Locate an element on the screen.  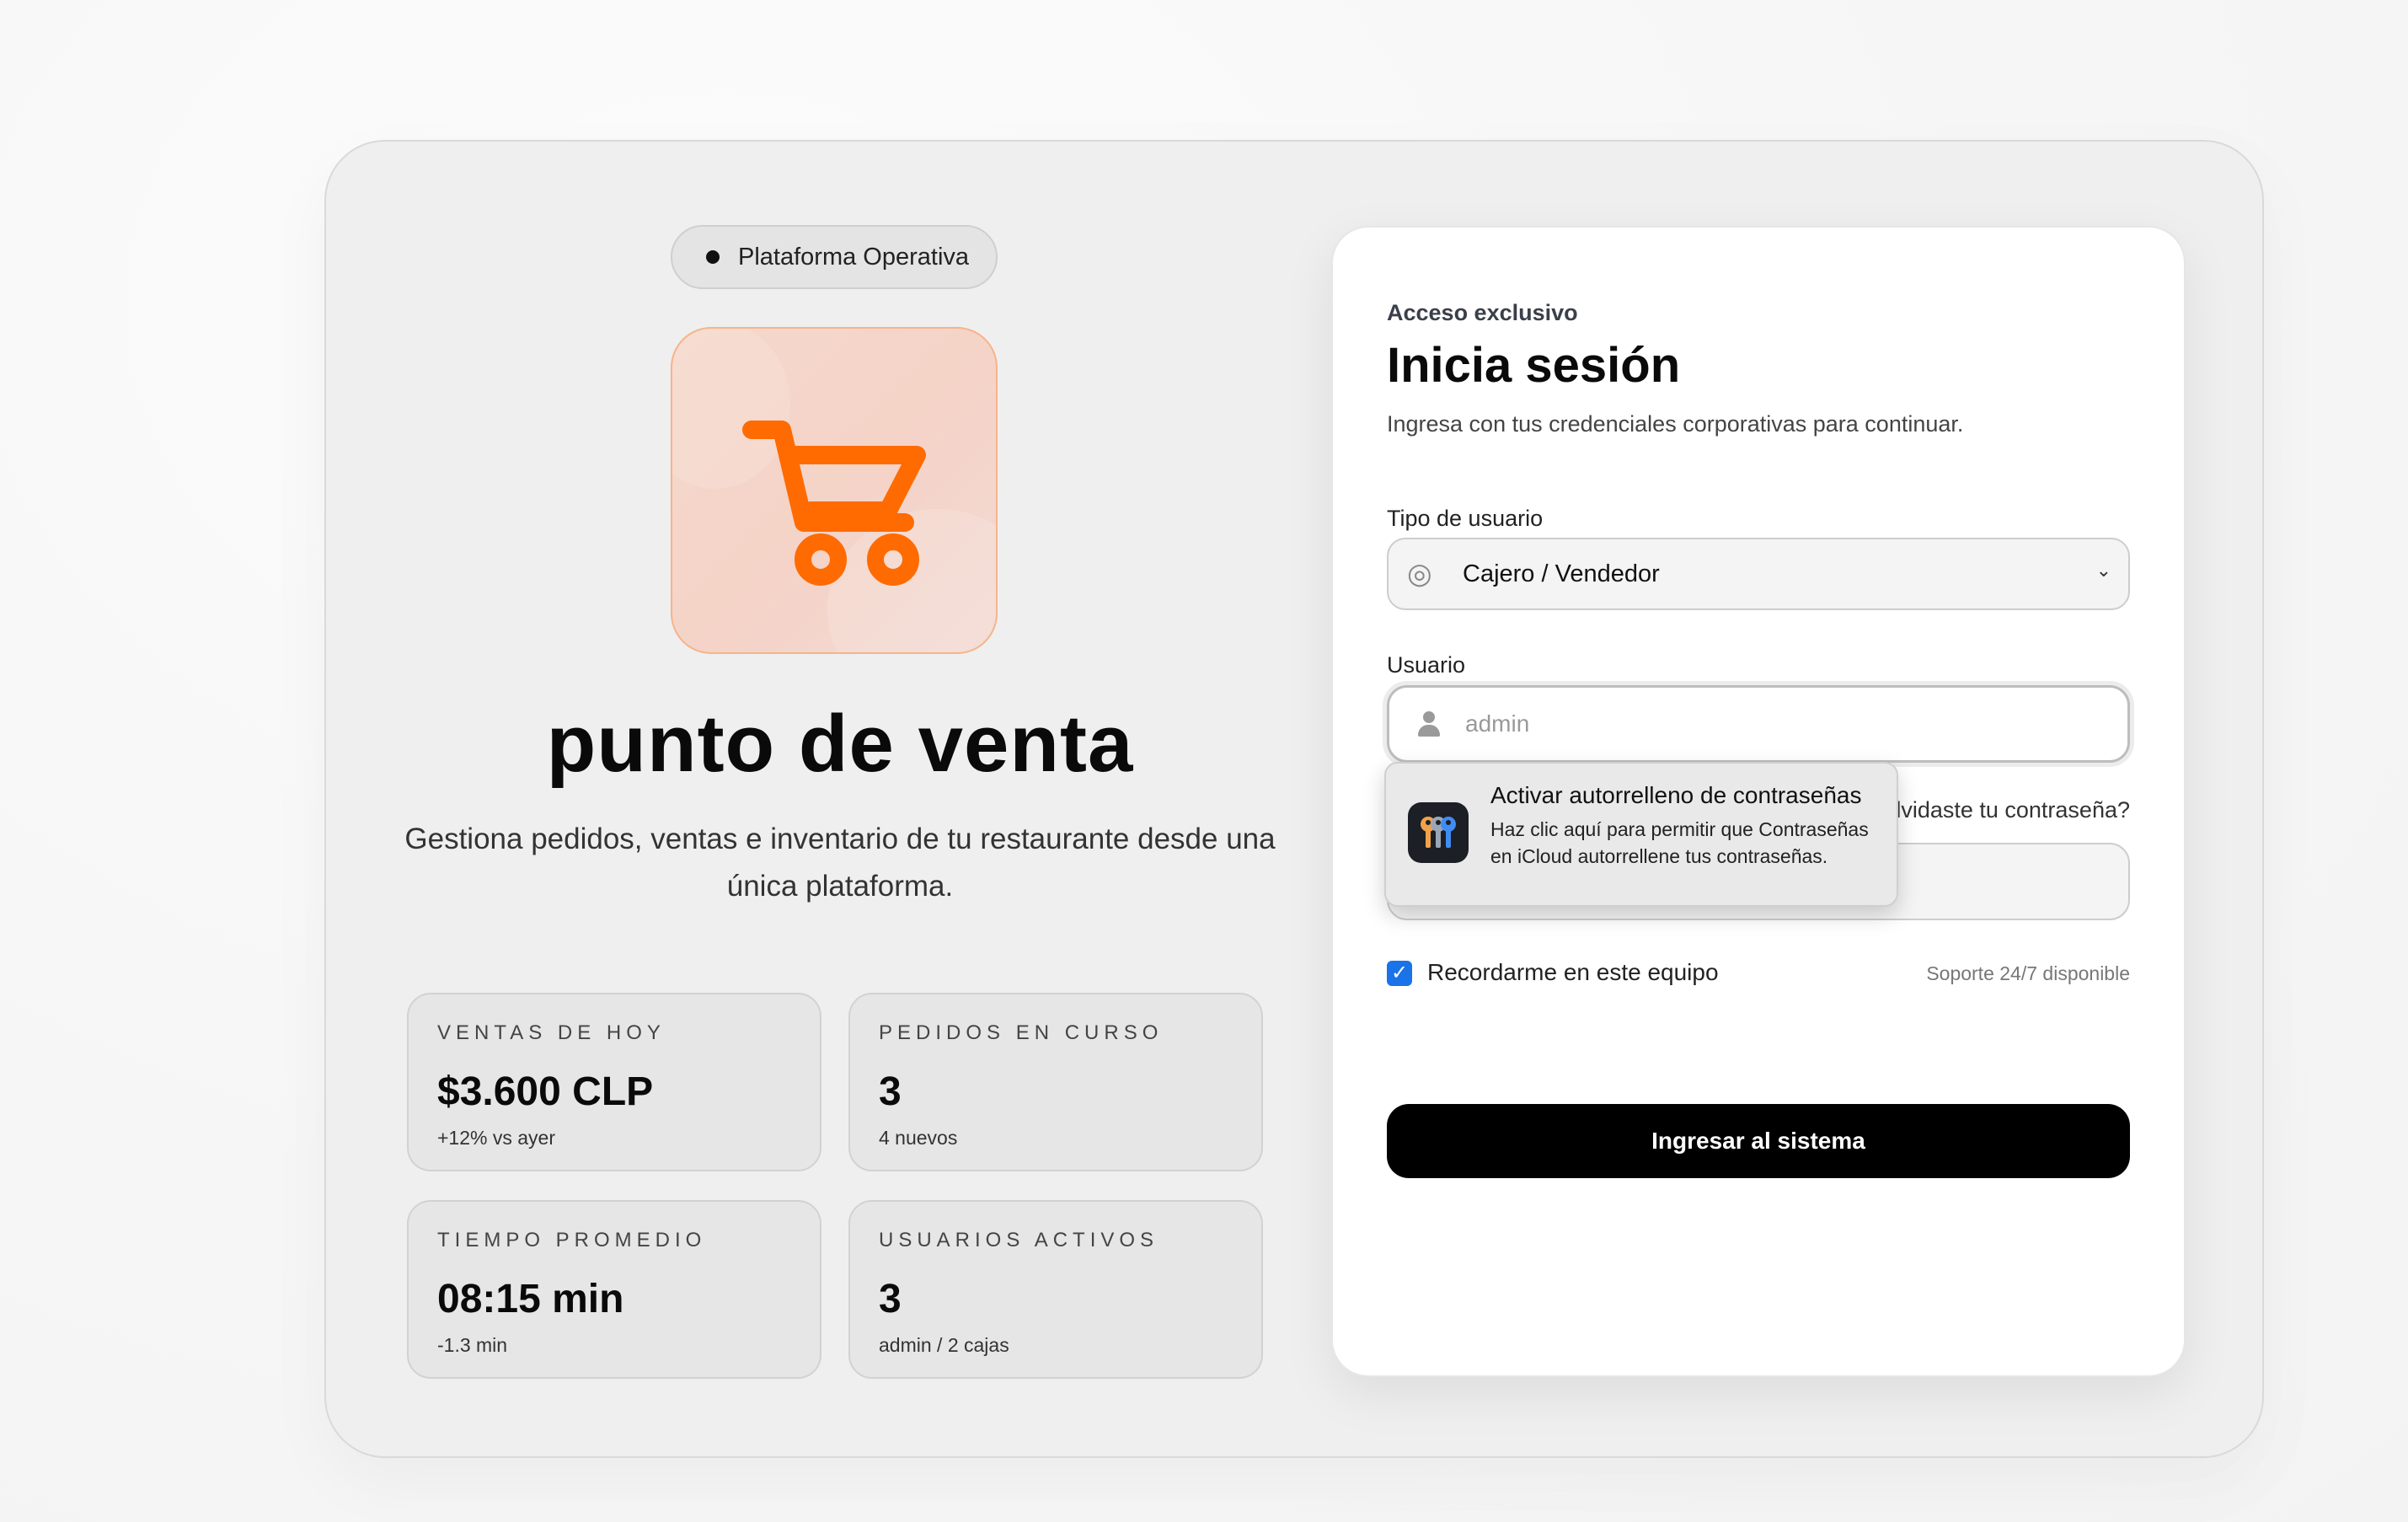
remember-checkbox: ✓ is located at coordinates (1399, 974).